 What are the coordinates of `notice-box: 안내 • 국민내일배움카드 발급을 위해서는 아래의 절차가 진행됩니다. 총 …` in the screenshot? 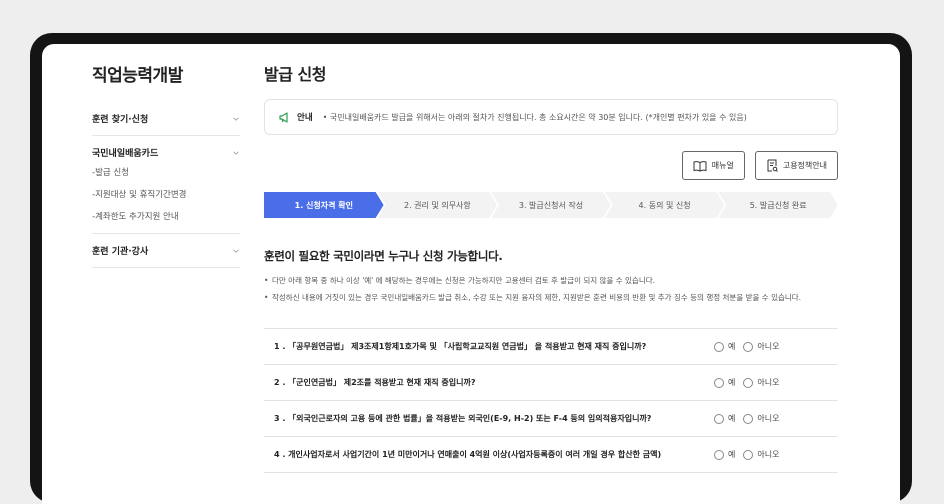 It's located at (551, 117).